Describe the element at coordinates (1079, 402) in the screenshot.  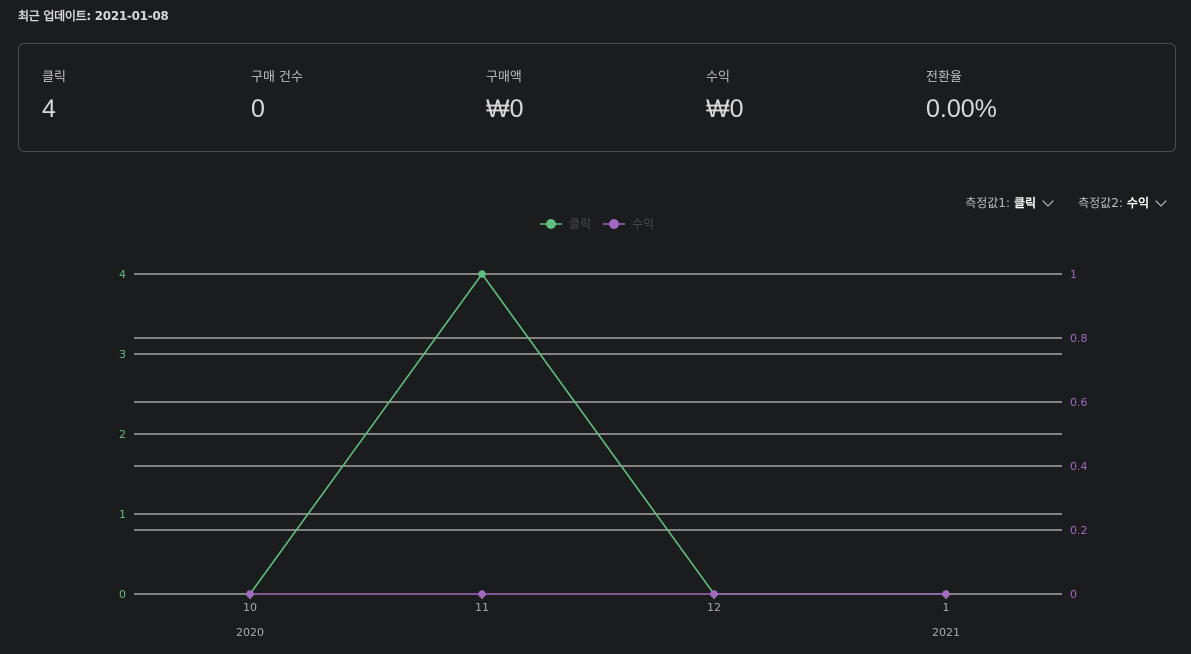
I see `y-right-tick-label: 0.6` at that location.